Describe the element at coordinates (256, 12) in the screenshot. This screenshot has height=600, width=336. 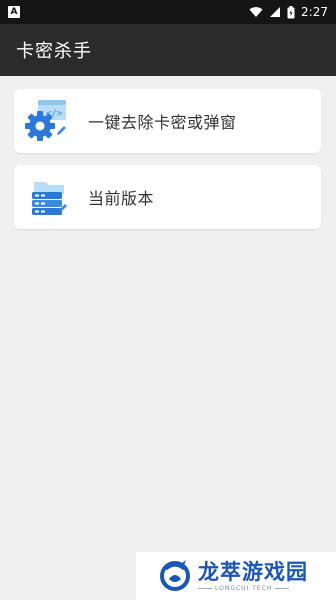
I see `wifi-icon` at that location.